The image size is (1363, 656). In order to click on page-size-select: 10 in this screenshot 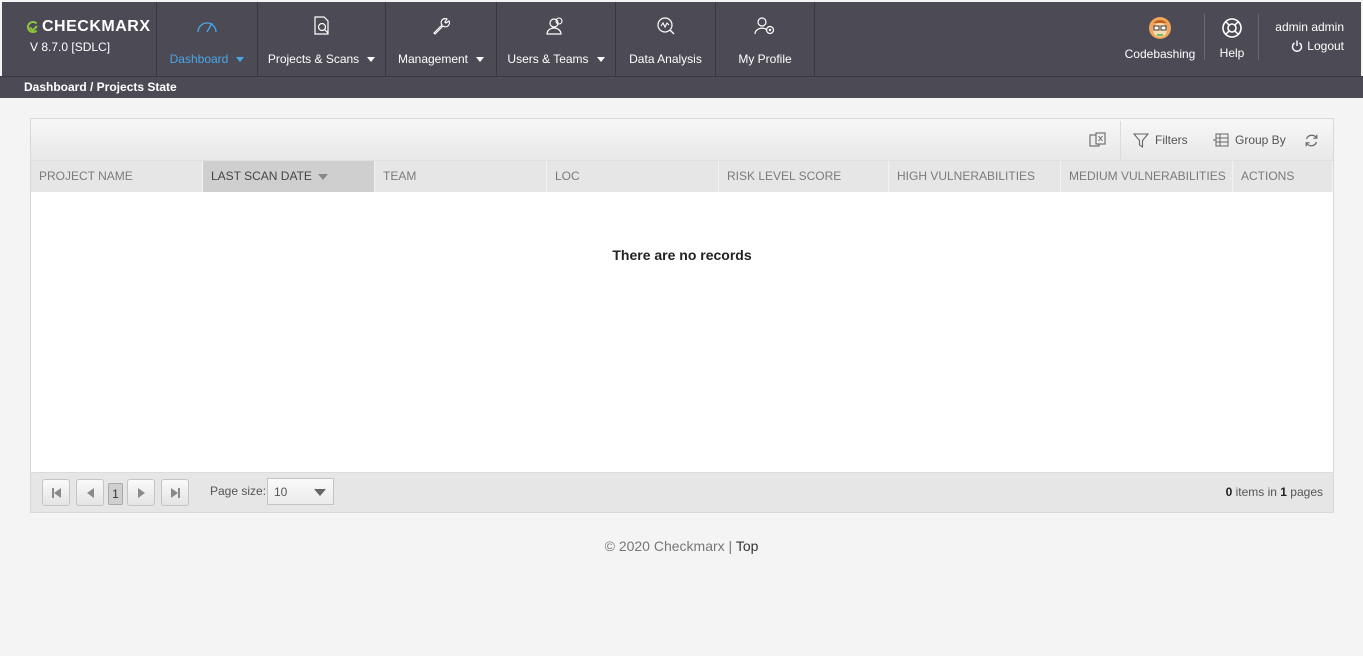, I will do `click(300, 491)`.